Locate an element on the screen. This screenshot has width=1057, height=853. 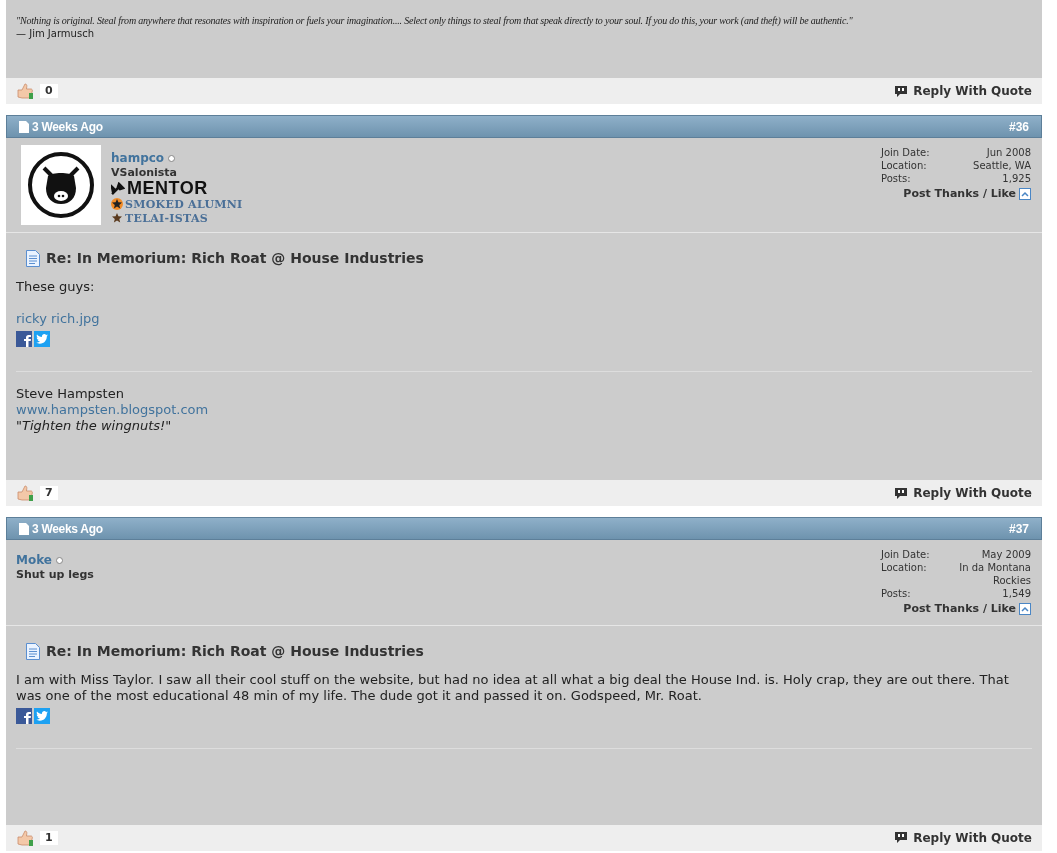
post-text: These guys: is located at coordinates (56, 287).